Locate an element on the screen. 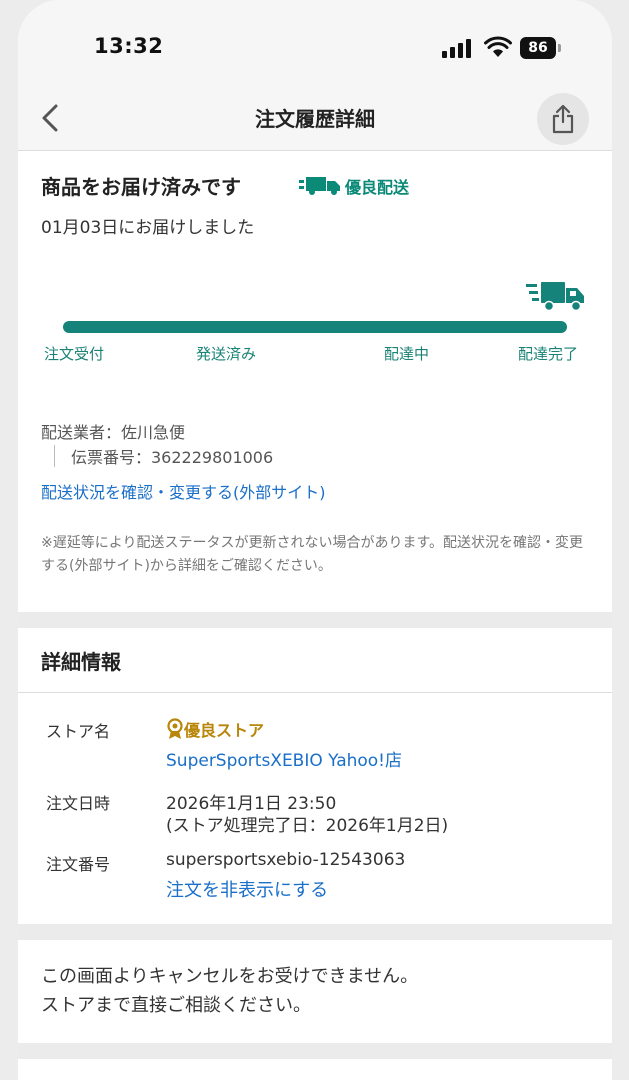  order-number-value: supersportsxebio-12543063 is located at coordinates (286, 860).